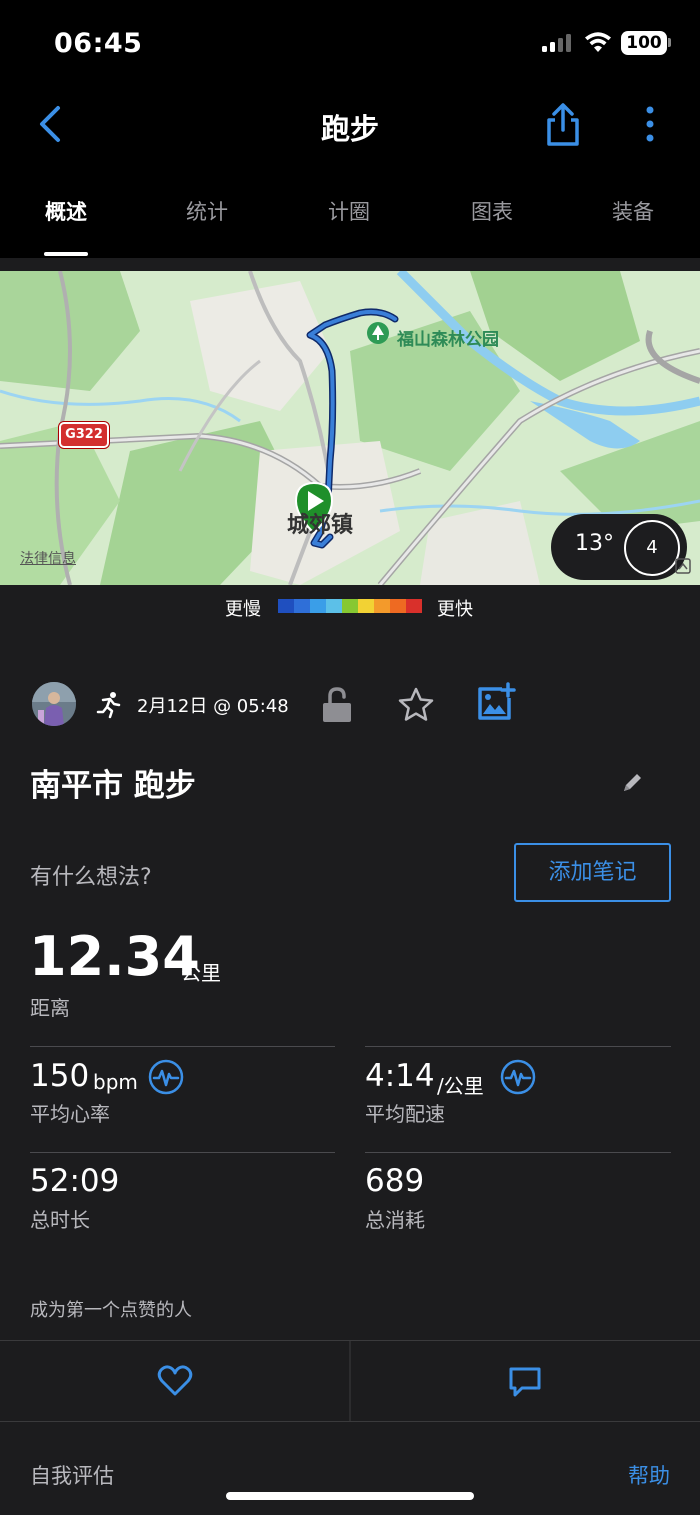 The height and width of the screenshot is (1515, 700). Describe the element at coordinates (455, 609) in the screenshot. I see `legend-fast-label: 更快` at that location.